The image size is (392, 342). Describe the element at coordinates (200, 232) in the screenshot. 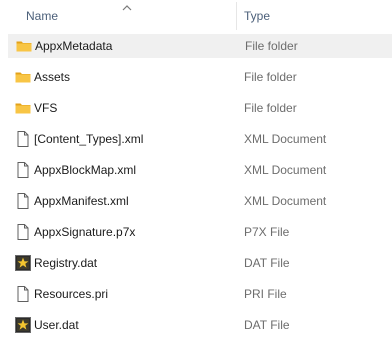

I see `file-row: AppxSignature.p7x P7X File` at that location.